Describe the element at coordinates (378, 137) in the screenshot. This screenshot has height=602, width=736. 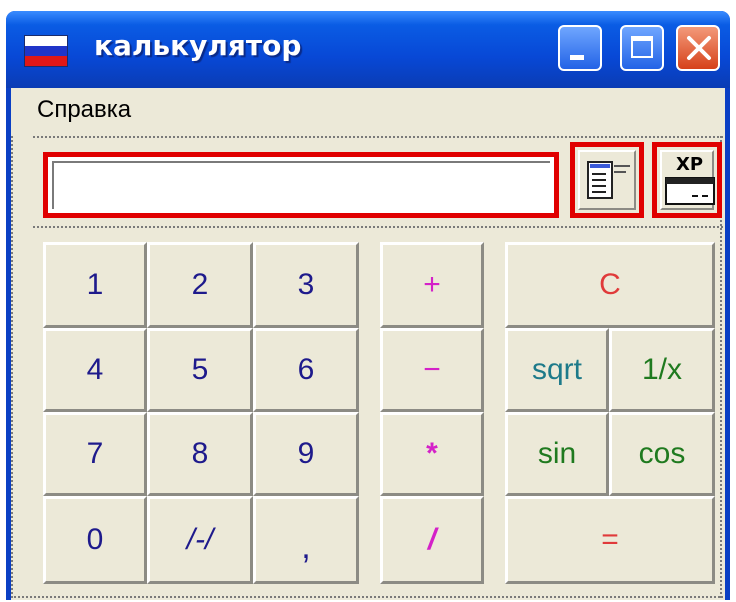
I see `panel-border-top` at that location.